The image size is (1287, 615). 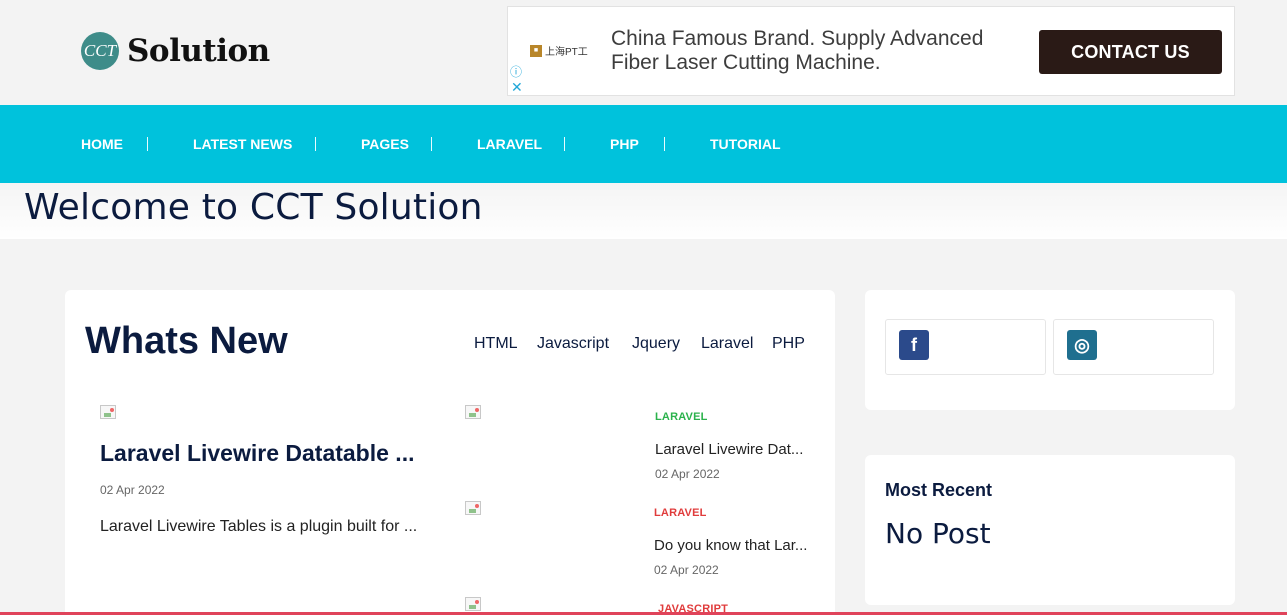 What do you see at coordinates (517, 87) in the screenshot?
I see `ad-close-icon: ✕` at bounding box center [517, 87].